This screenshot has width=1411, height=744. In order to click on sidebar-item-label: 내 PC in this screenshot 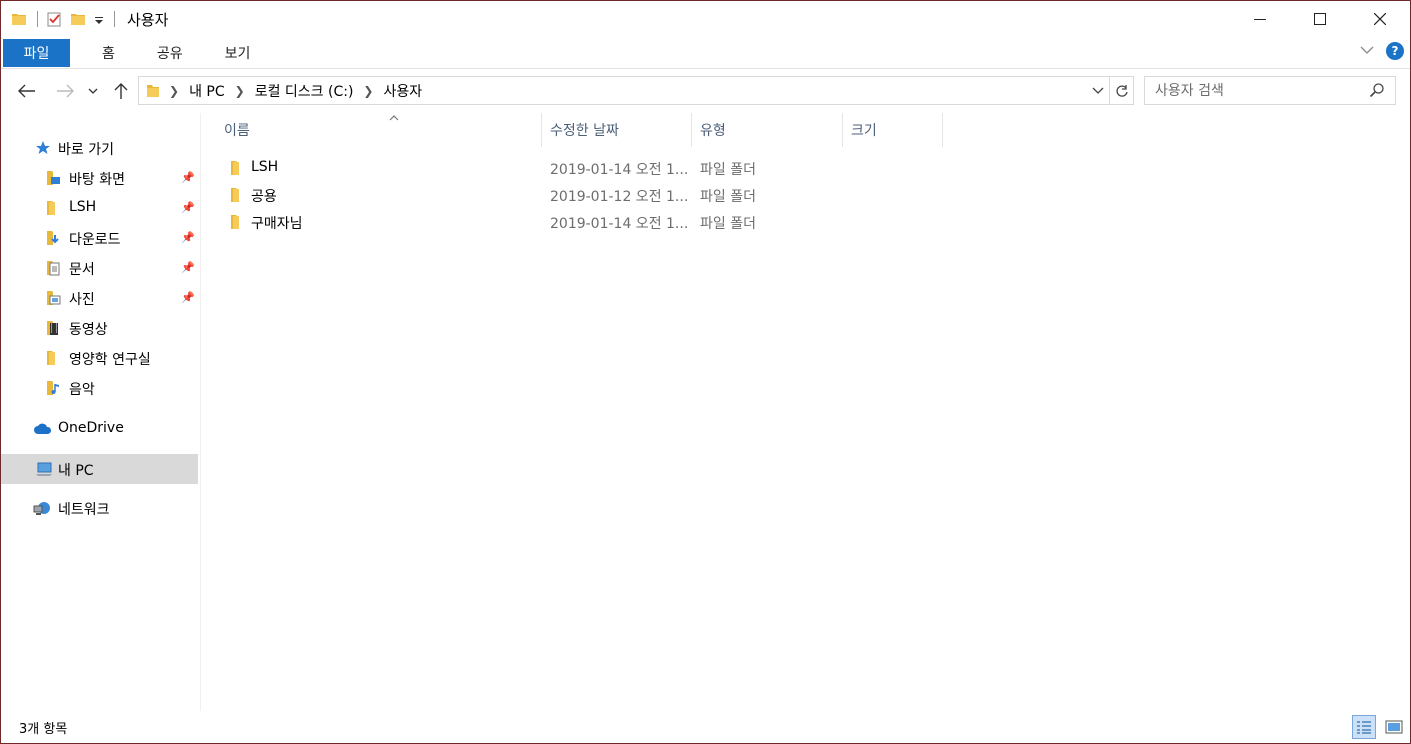, I will do `click(76, 471)`.